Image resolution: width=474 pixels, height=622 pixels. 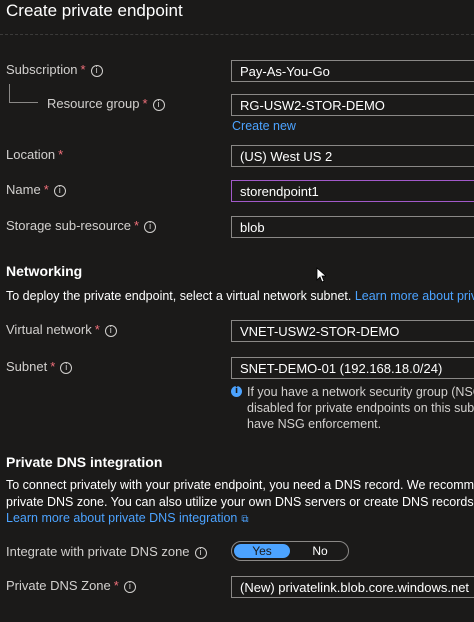 I want to click on subscription-label: Subscription * i, so click(x=54, y=70).